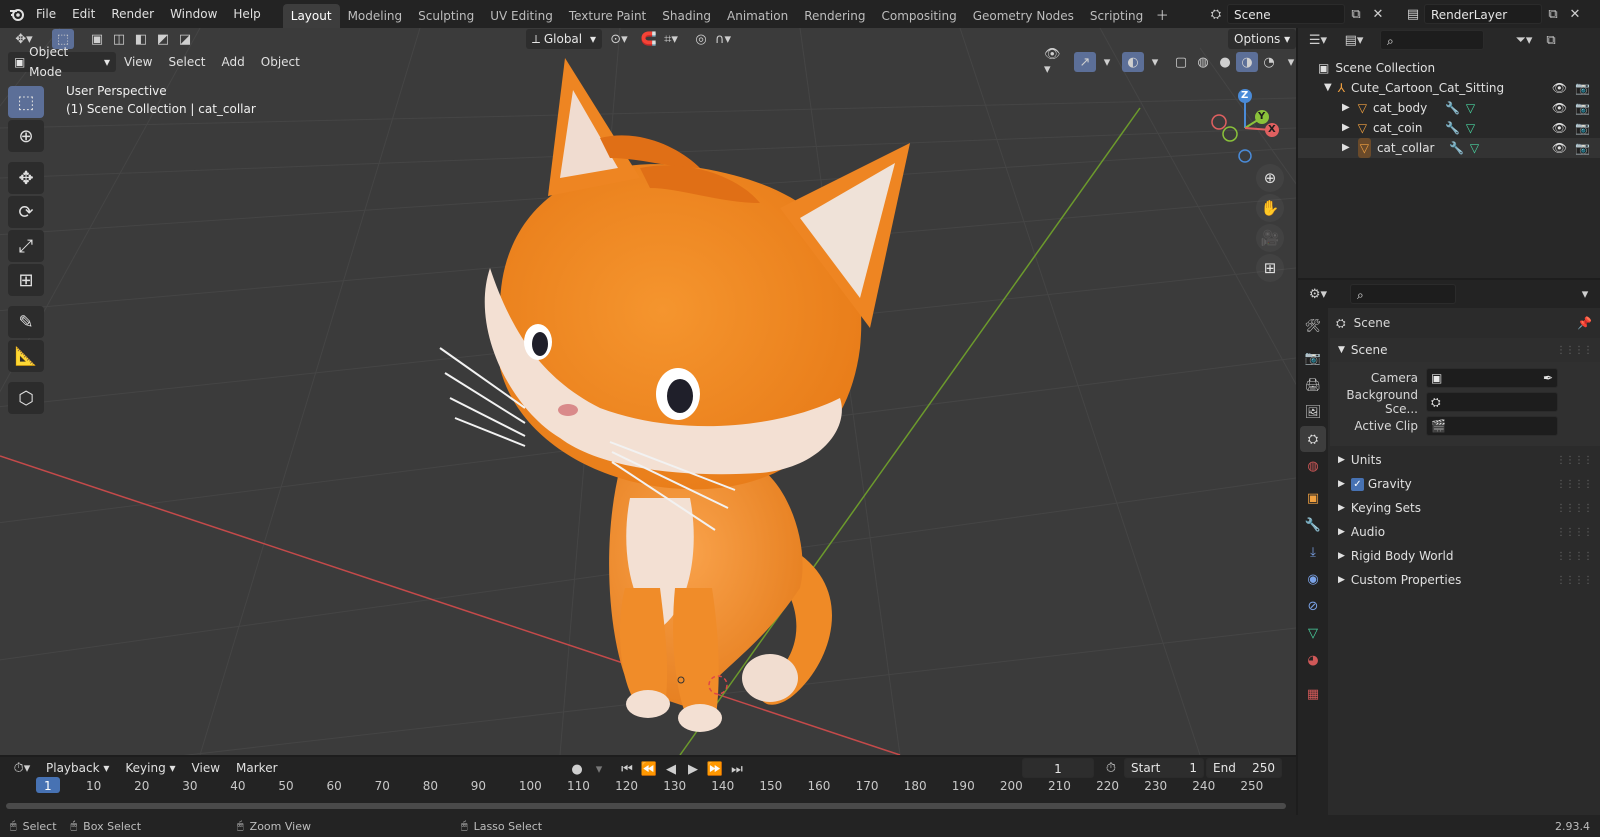 Image resolution: width=1600 pixels, height=837 pixels. I want to click on cursor-tool-icon: ⊕, so click(26, 136).